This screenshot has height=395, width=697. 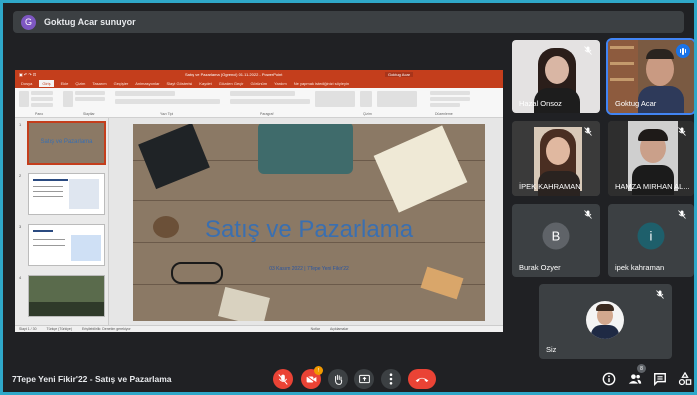 I want to click on participant-tile: B Burak Ozyer, so click(x=556, y=240).